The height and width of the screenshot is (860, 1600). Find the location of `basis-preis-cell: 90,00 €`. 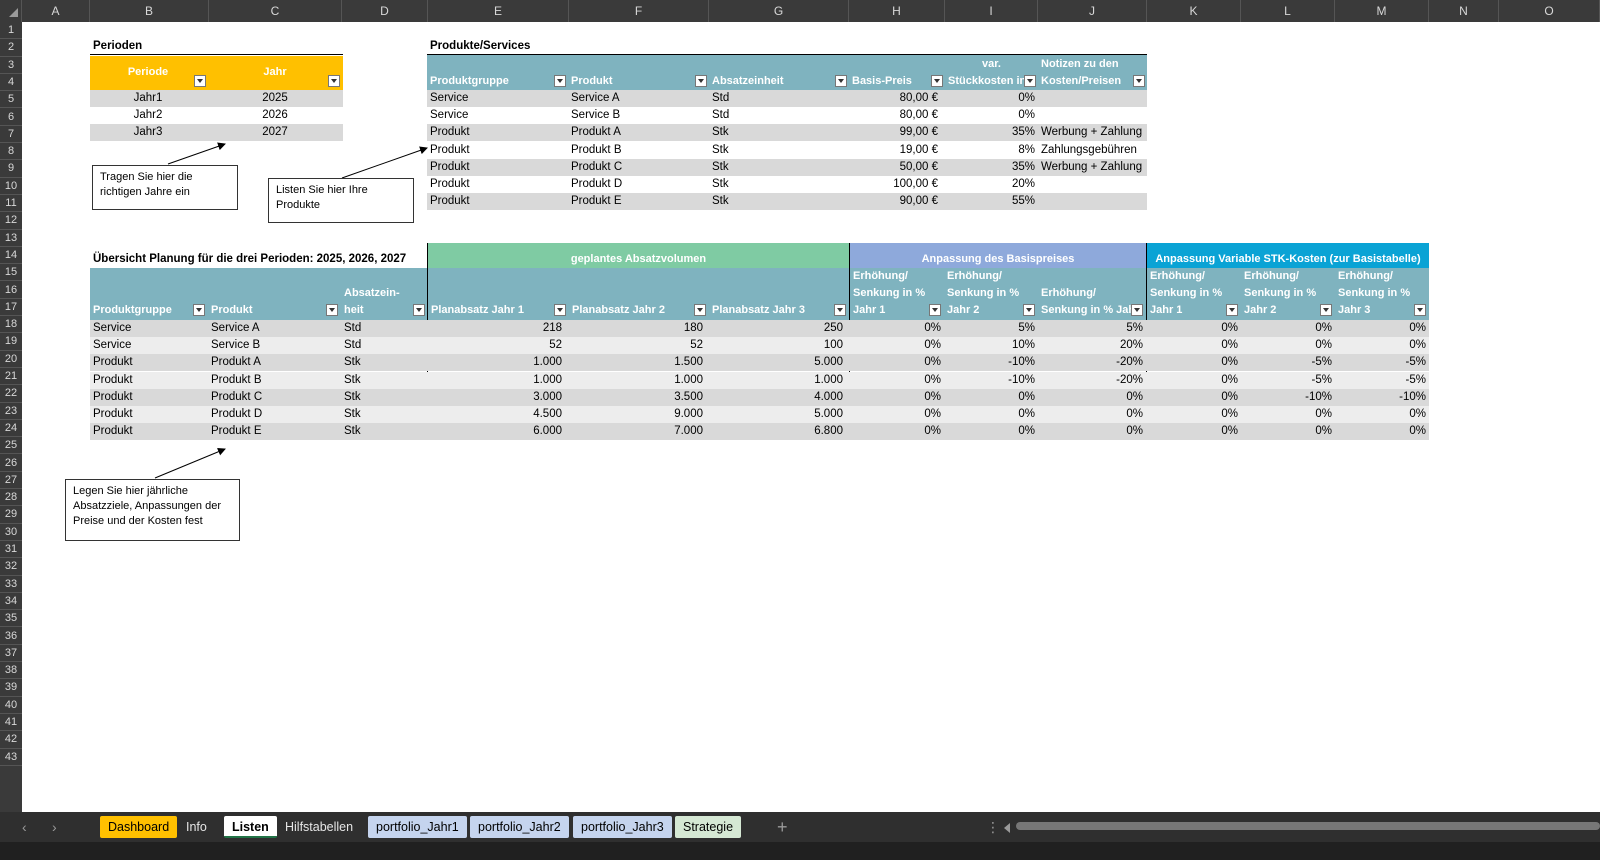

basis-preis-cell: 90,00 € is located at coordinates (895, 201).